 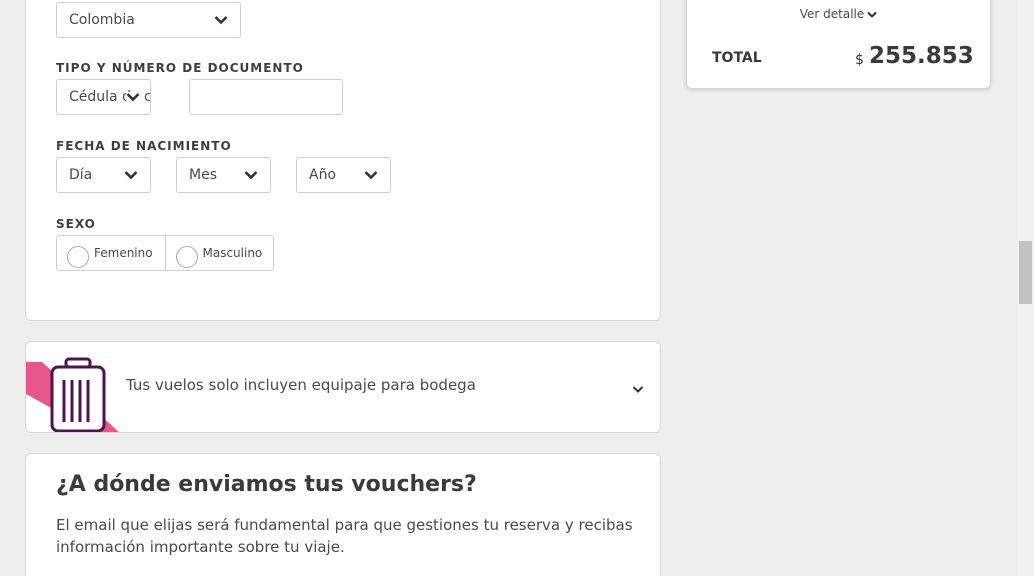 I want to click on voucher-title: ¿A dónde enviamos tus vouchers?, so click(x=266, y=484).